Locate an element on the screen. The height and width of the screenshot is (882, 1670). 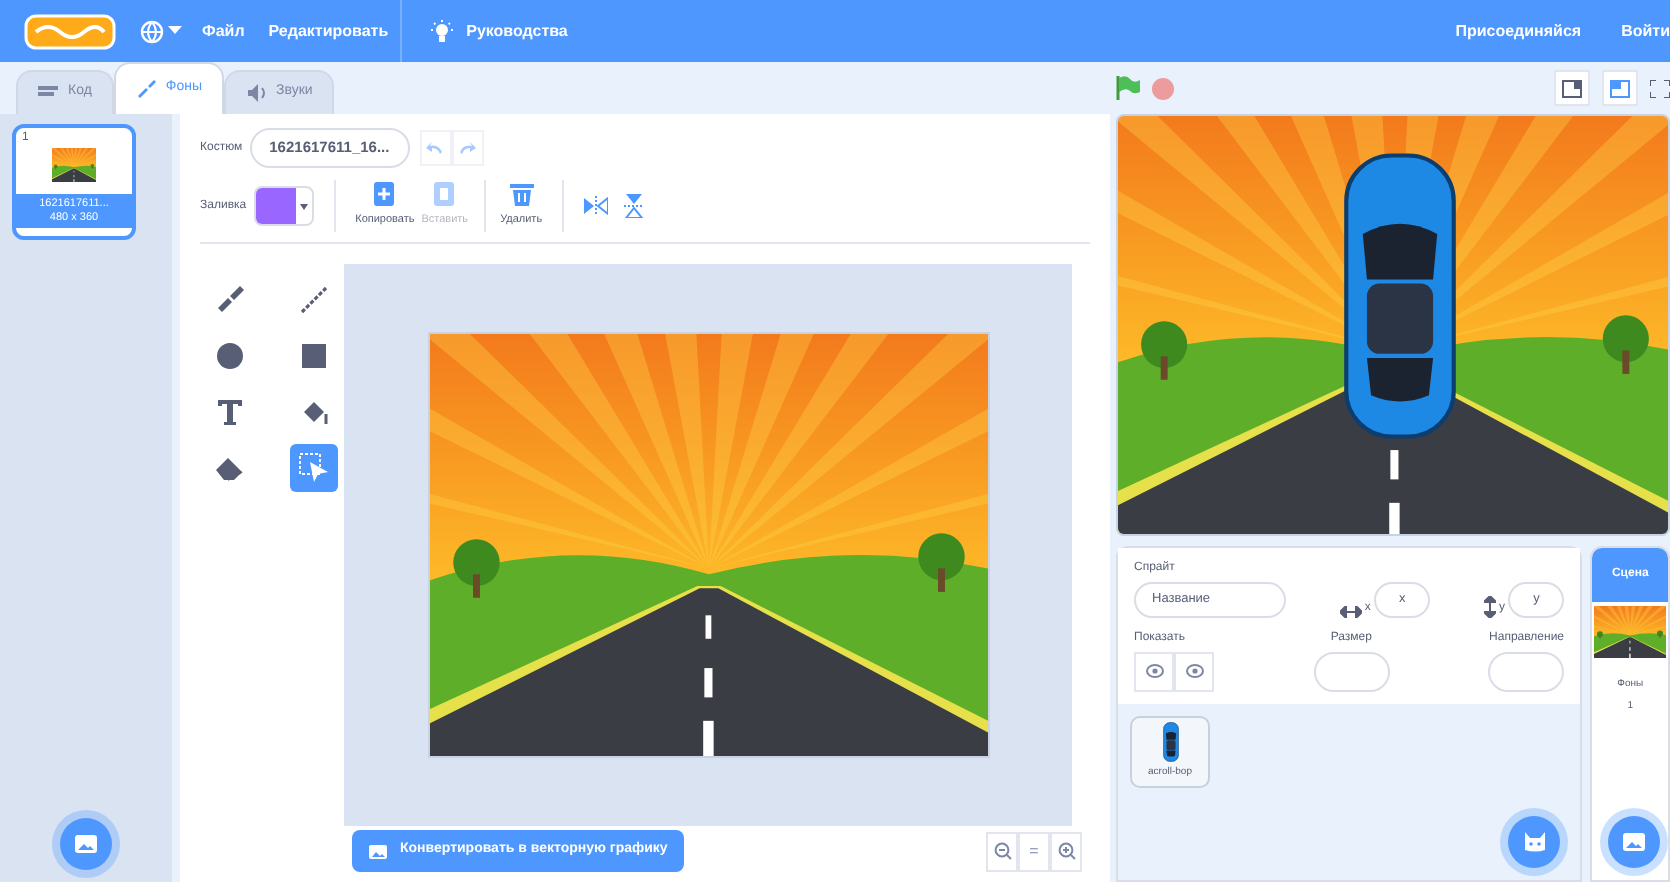
scratch-logo-icon is located at coordinates (70, 31).